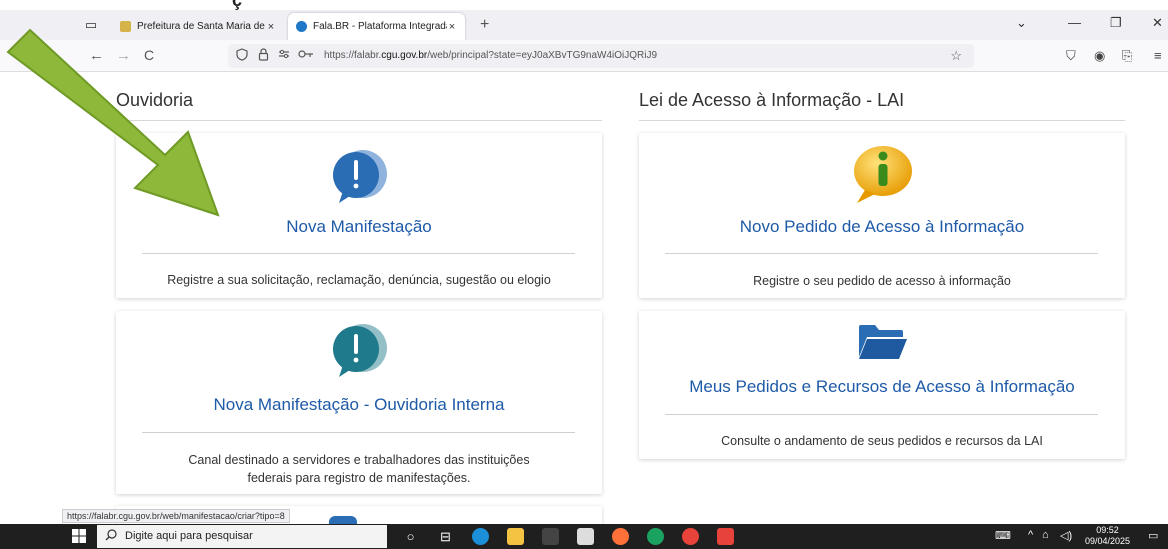 The image size is (1168, 549). I want to click on permissions-icon, so click(284, 55).